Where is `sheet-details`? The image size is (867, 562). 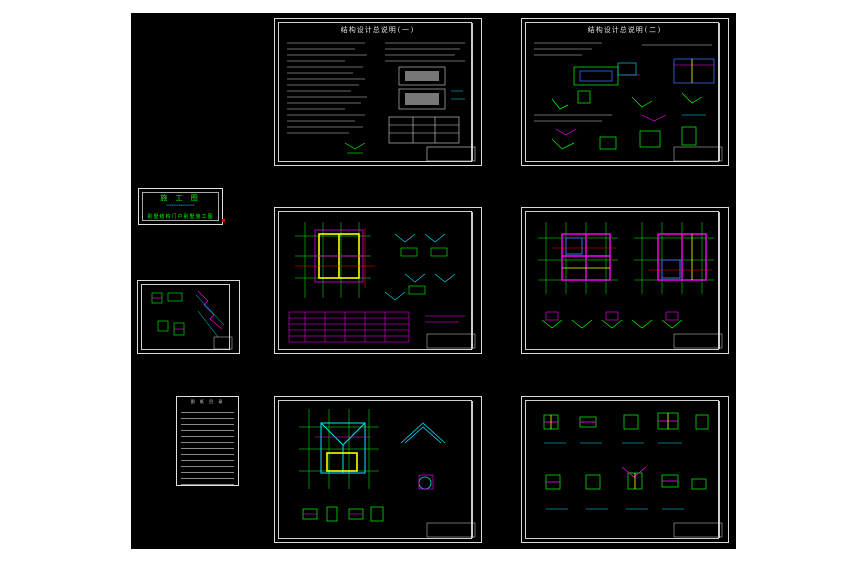
sheet-details is located at coordinates (625, 469).